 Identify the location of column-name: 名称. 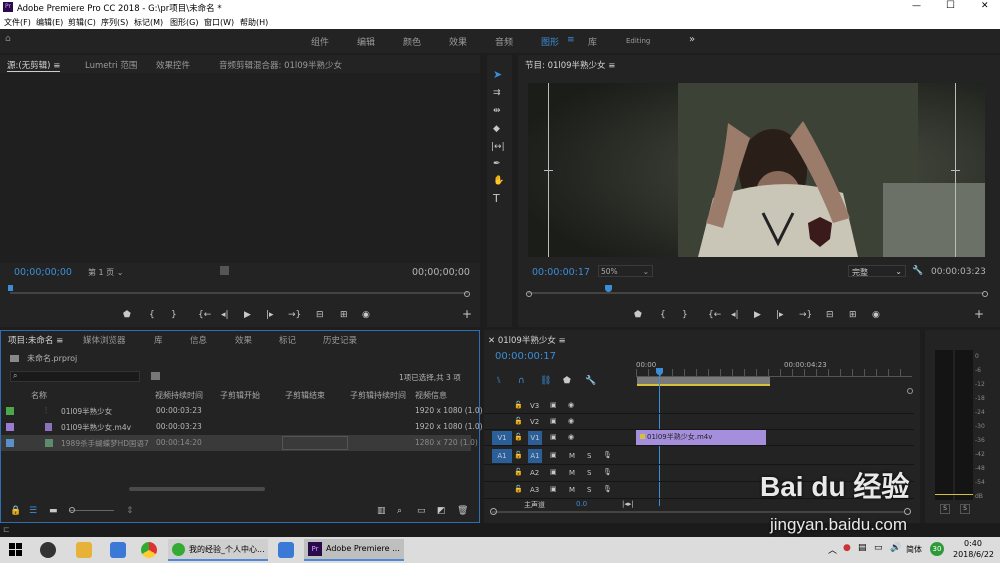
(39, 395).